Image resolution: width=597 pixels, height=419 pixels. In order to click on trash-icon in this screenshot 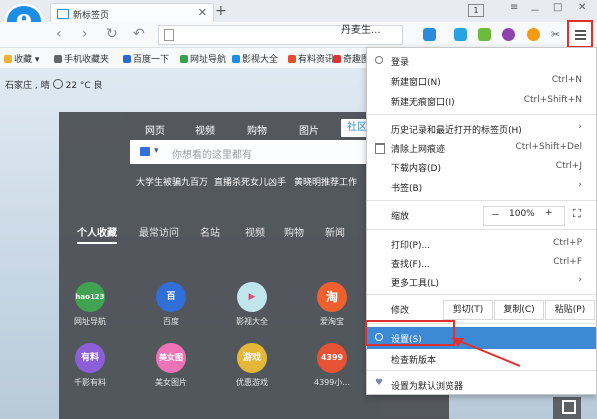, I will do `click(380, 148)`.